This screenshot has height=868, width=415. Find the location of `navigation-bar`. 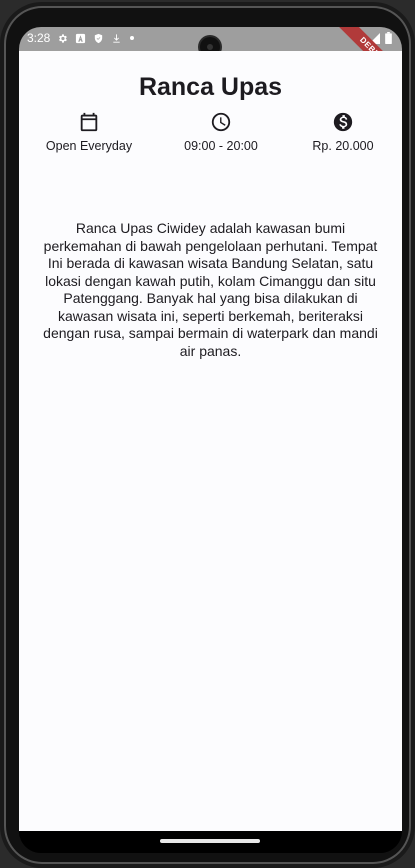

navigation-bar is located at coordinates (210, 842).